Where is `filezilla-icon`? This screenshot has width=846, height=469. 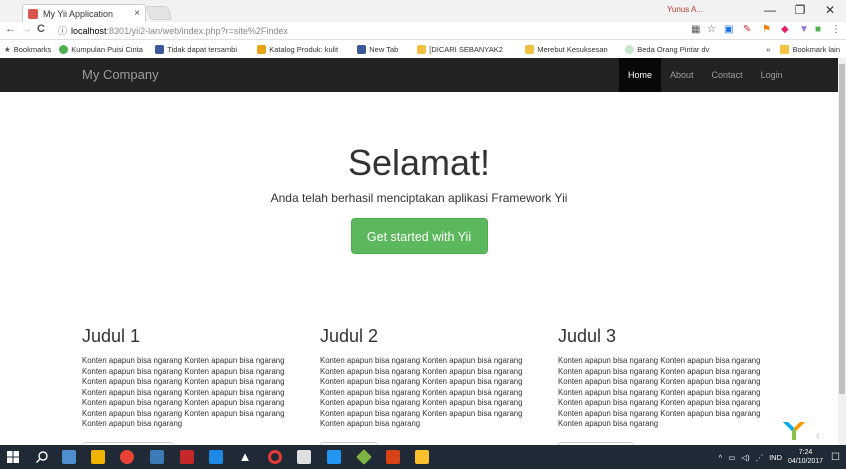
filezilla-icon is located at coordinates (187, 457).